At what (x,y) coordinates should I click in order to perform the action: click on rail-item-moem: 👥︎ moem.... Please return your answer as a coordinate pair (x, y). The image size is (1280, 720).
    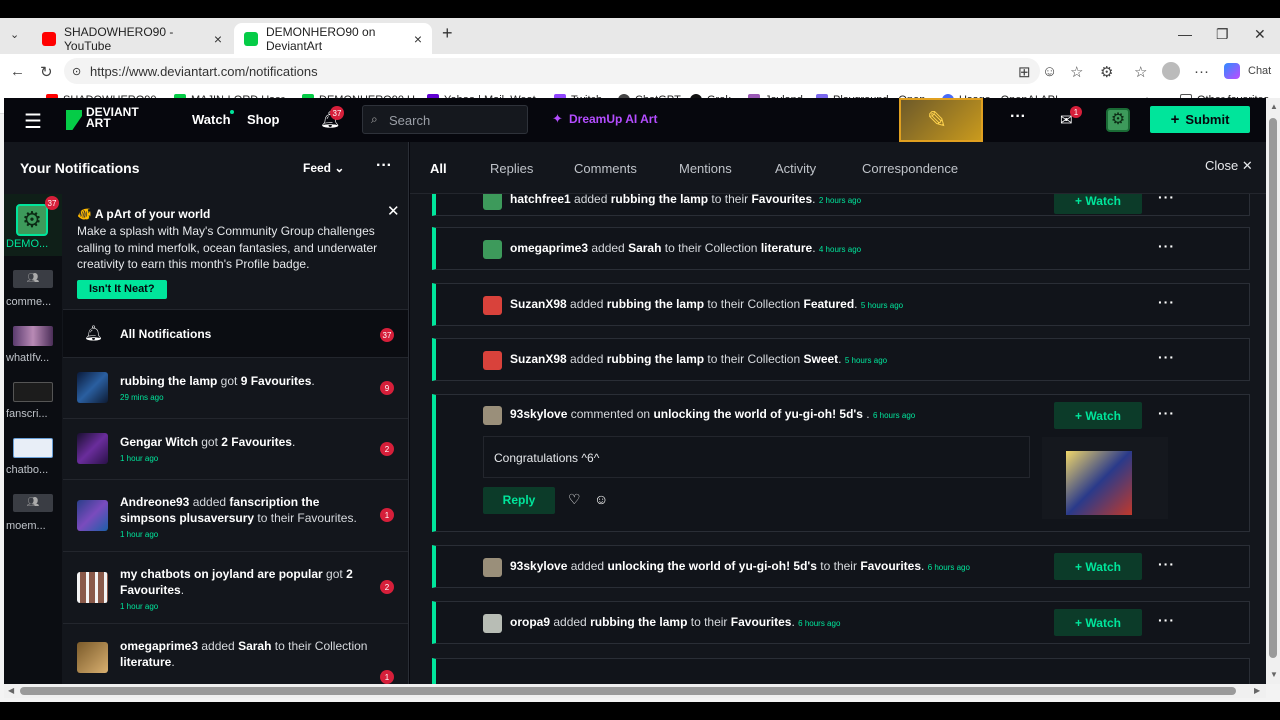
    Looking at the image, I should click on (33, 516).